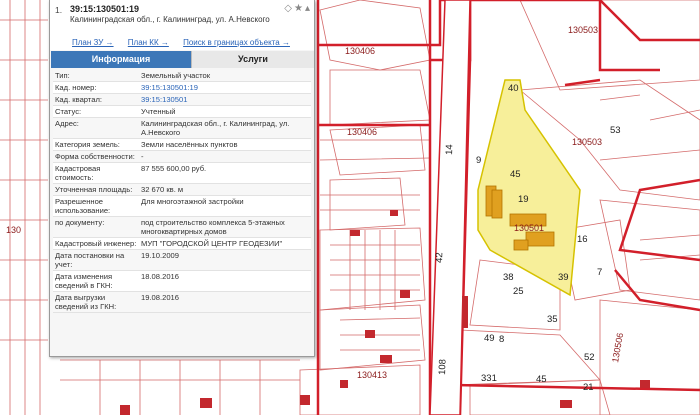 The width and height of the screenshot is (700, 420). I want to click on map-label: 39, so click(563, 277).